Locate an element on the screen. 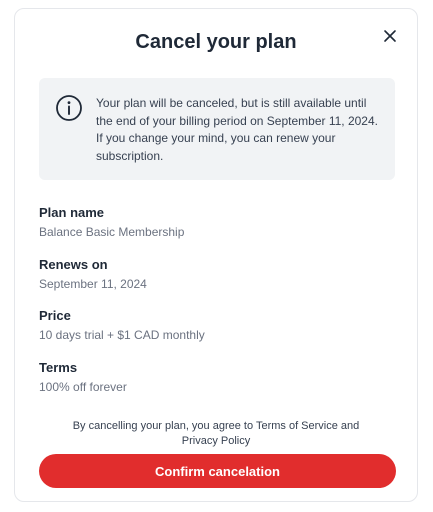 The image size is (433, 512). field-label: Price is located at coordinates (55, 315).